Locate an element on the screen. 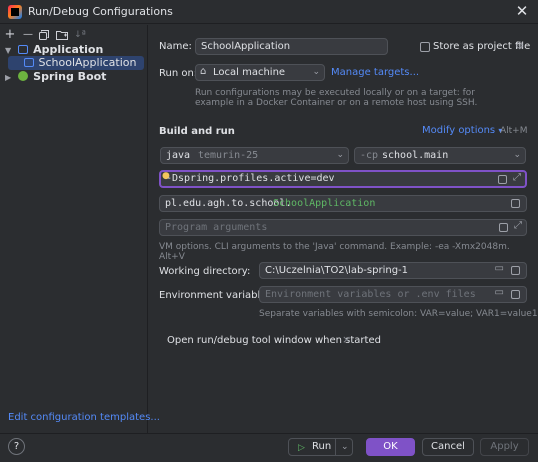 The width and height of the screenshot is (538, 462). window-title: Run/Debug Configurations is located at coordinates (100, 11).